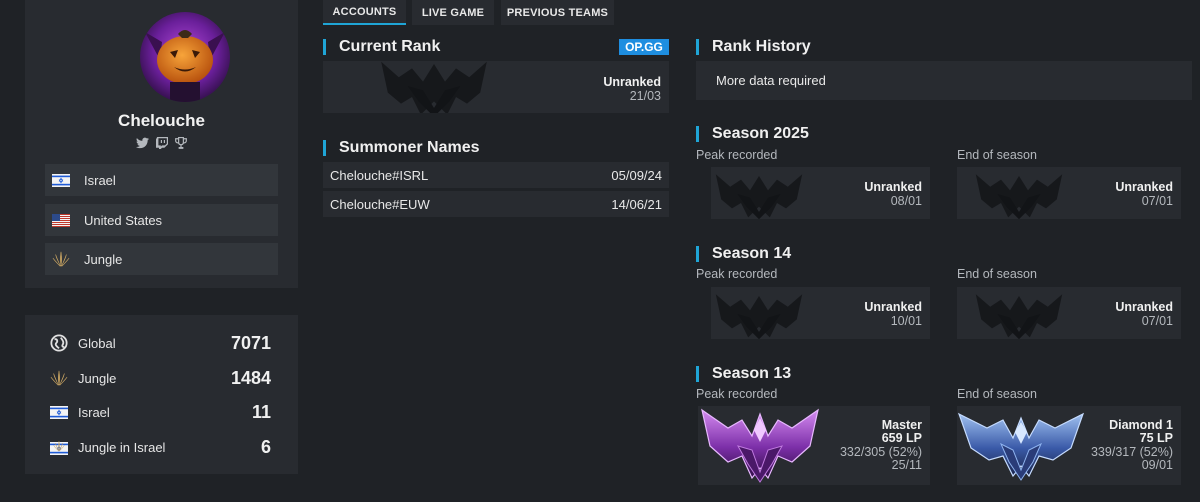 Image resolution: width=1200 pixels, height=502 pixels. What do you see at coordinates (161, 120) in the screenshot?
I see `player-name: Chelouche` at bounding box center [161, 120].